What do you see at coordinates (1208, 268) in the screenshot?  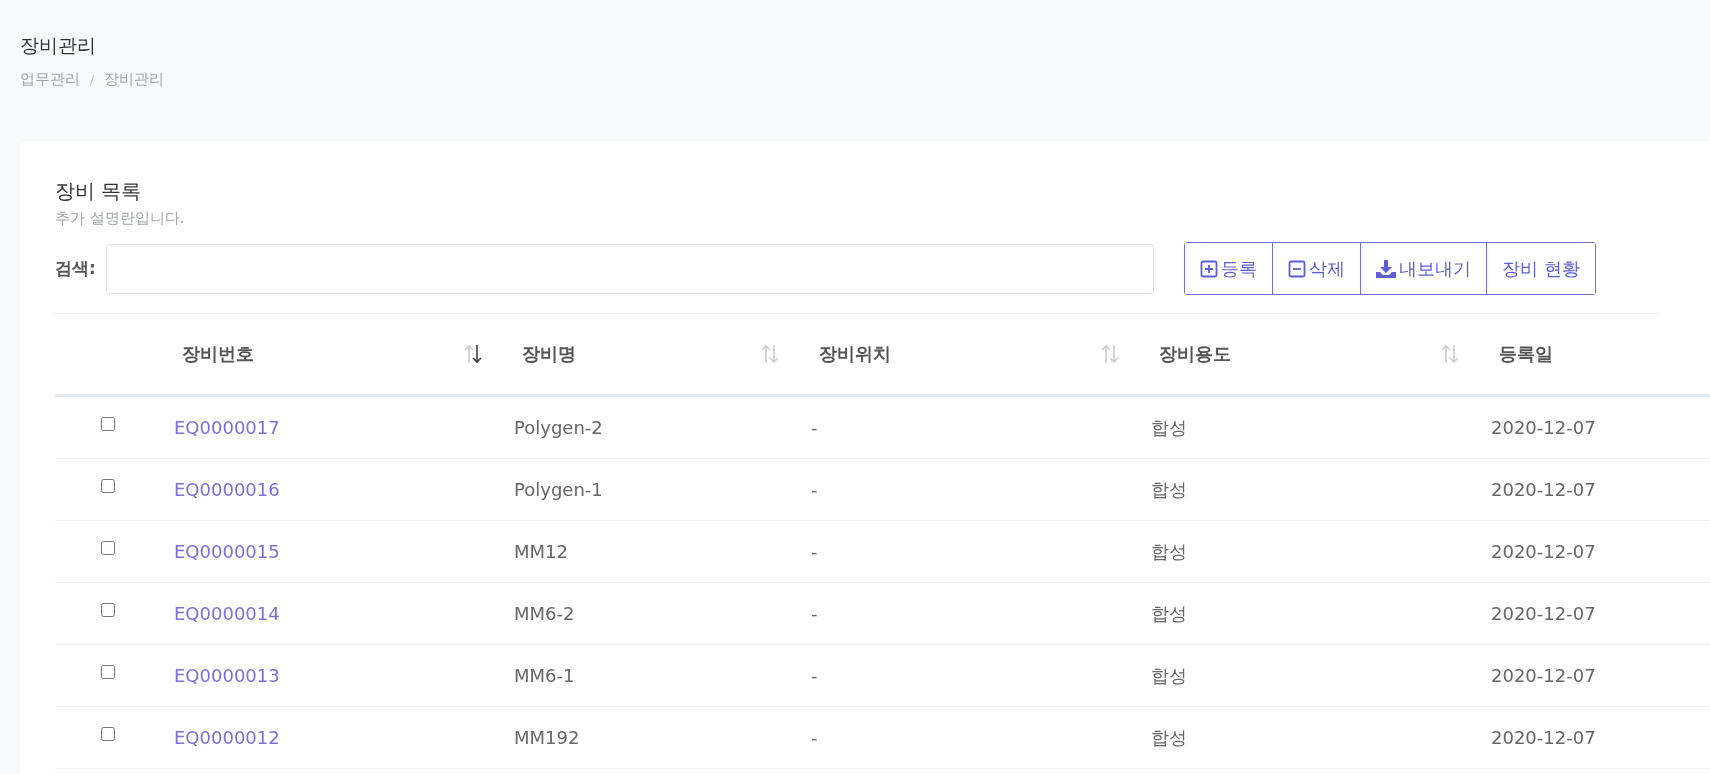 I see `plus-square-icon` at bounding box center [1208, 268].